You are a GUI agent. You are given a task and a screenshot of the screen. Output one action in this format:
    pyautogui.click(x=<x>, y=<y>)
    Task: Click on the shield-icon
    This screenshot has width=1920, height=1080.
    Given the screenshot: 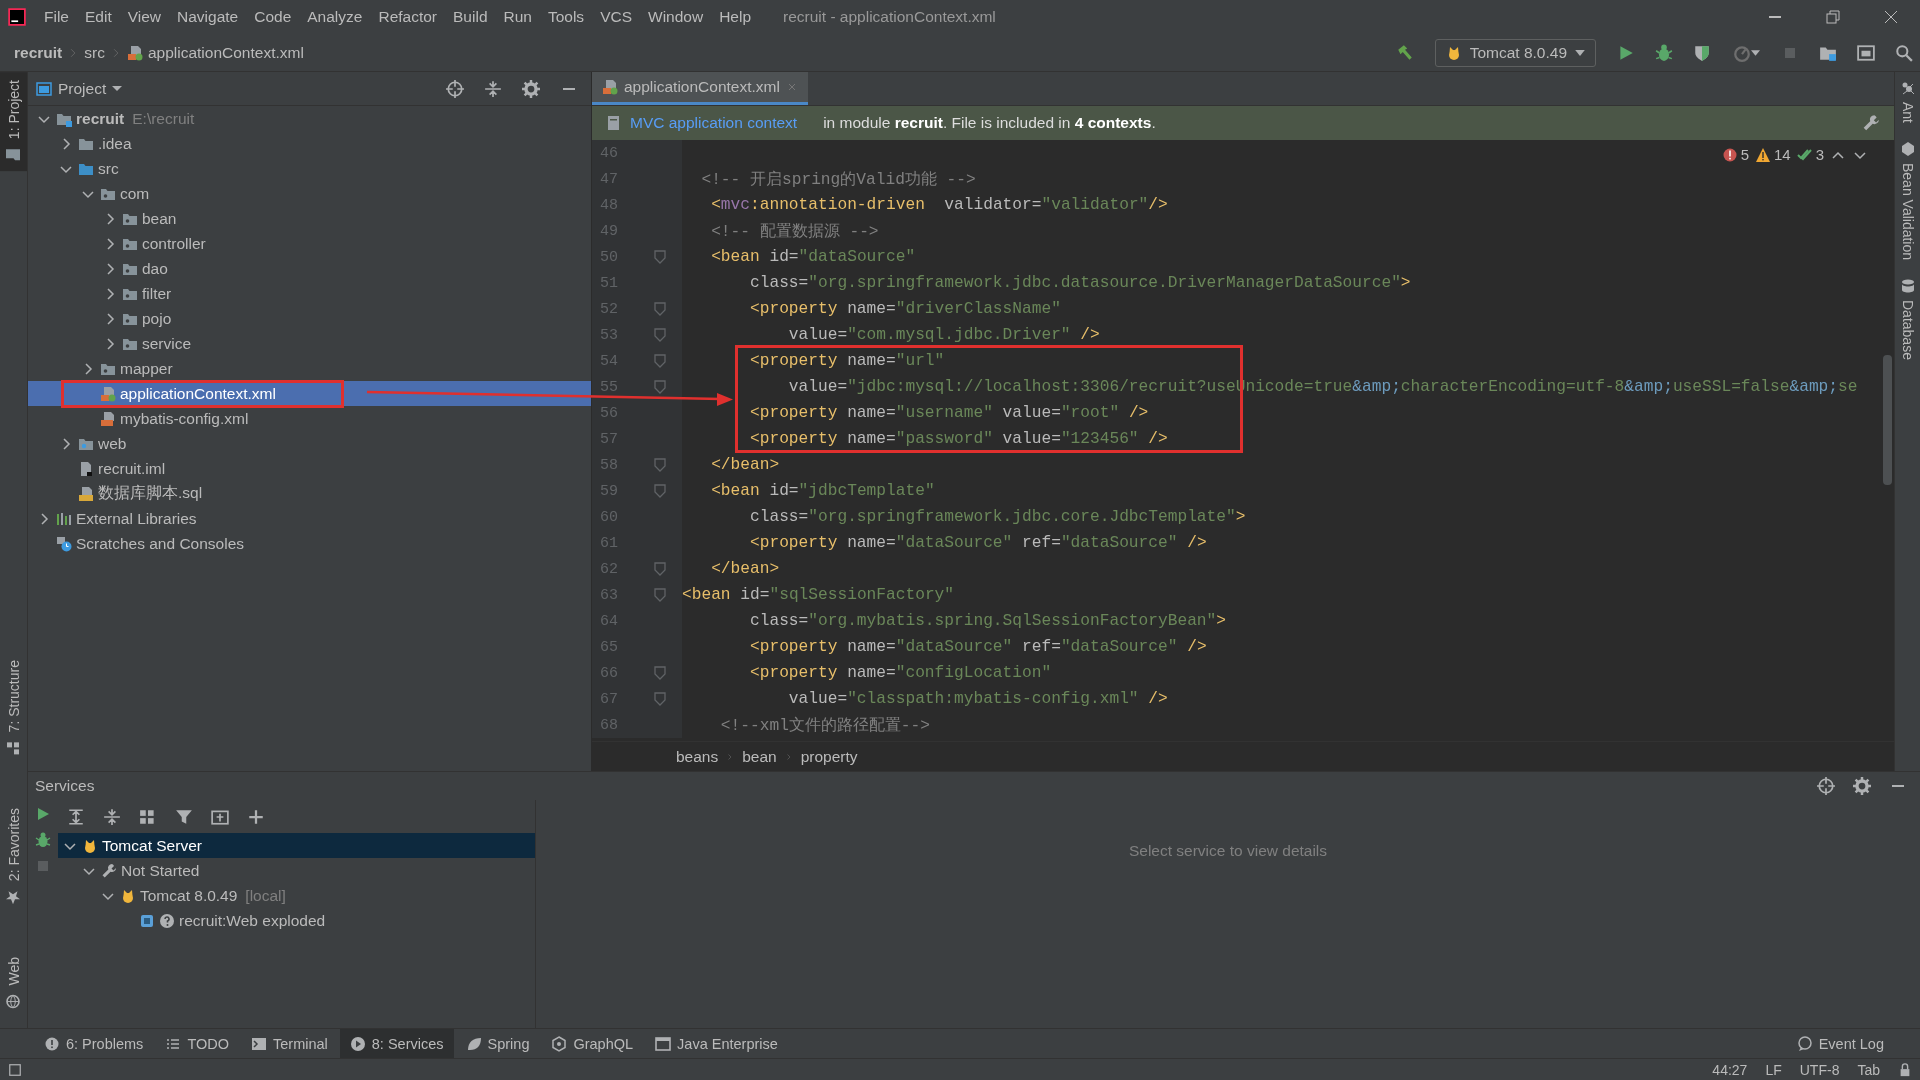 What is the action you would take?
    pyautogui.click(x=1702, y=52)
    